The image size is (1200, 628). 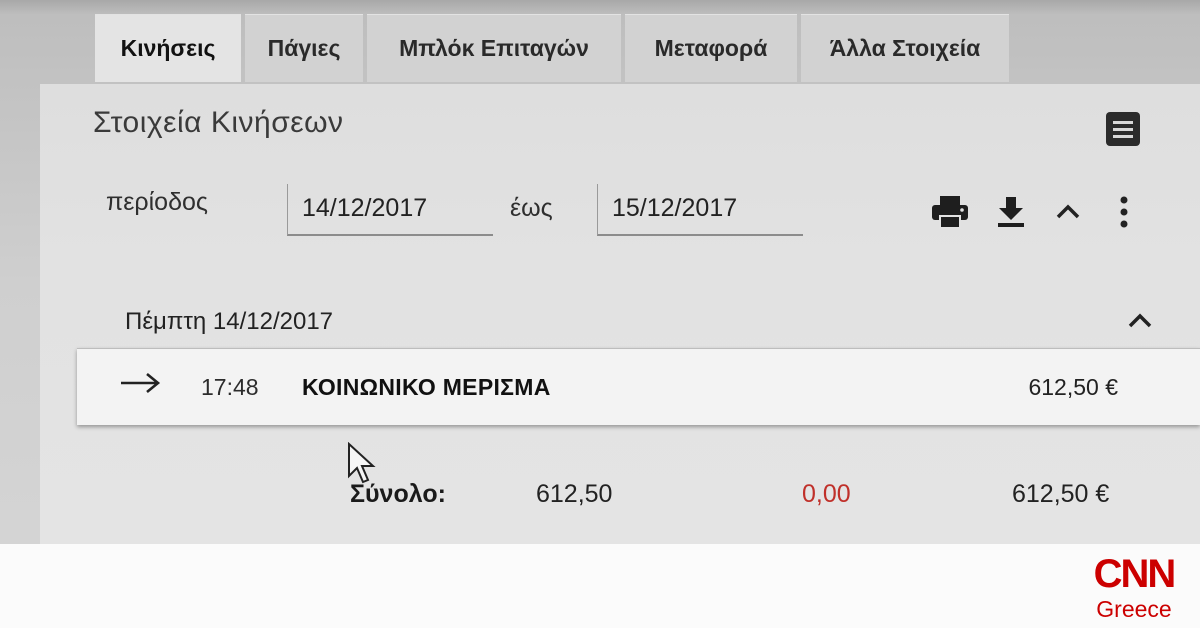 I want to click on print-icon, so click(x=950, y=212).